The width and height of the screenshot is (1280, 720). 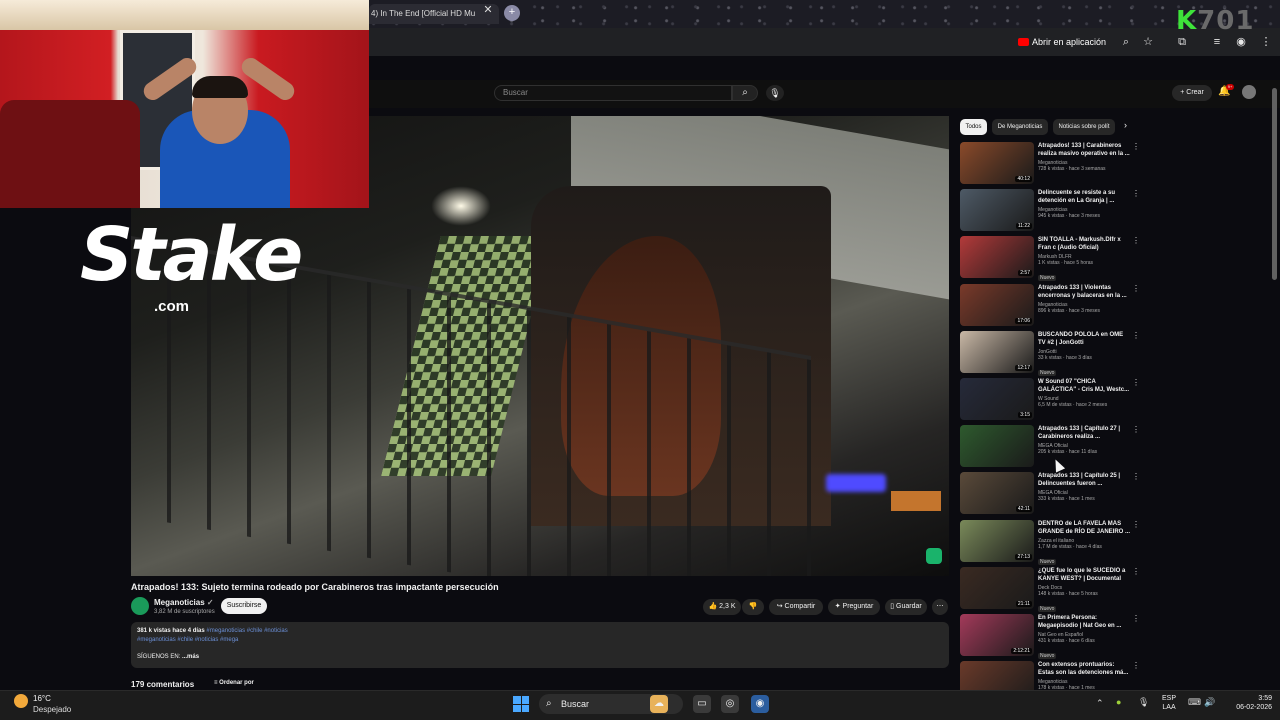 What do you see at coordinates (1065, 357) in the screenshot?
I see `recommendation-stats: 33 k vistas · hace 3 días` at bounding box center [1065, 357].